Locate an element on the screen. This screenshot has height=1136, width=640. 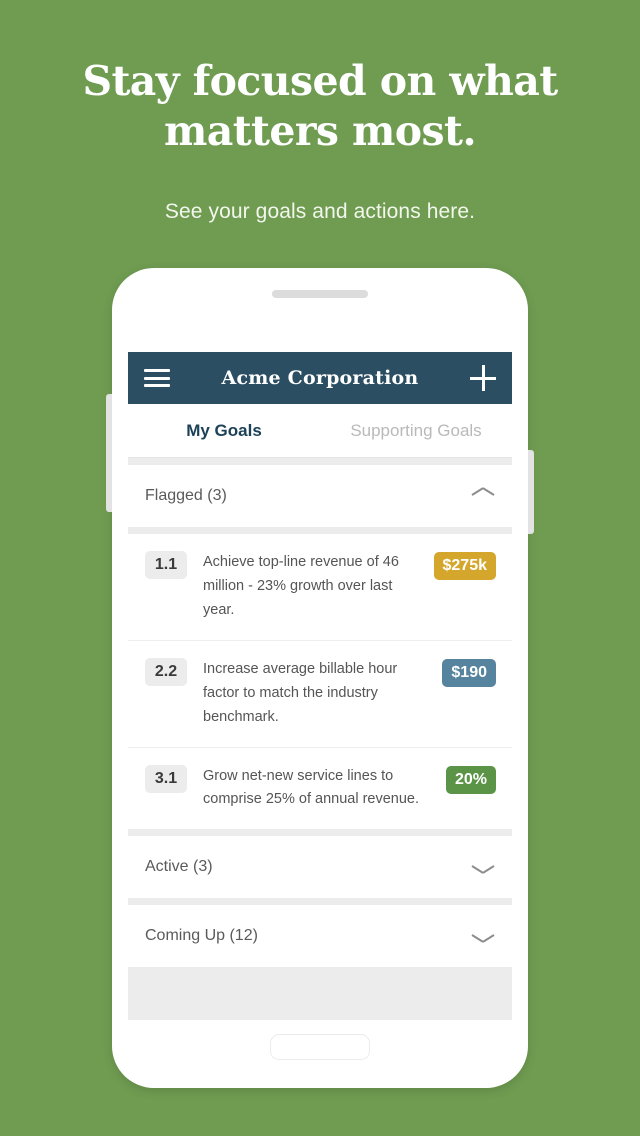
tab-supporting-goals: Supporting Goals is located at coordinates (416, 430).